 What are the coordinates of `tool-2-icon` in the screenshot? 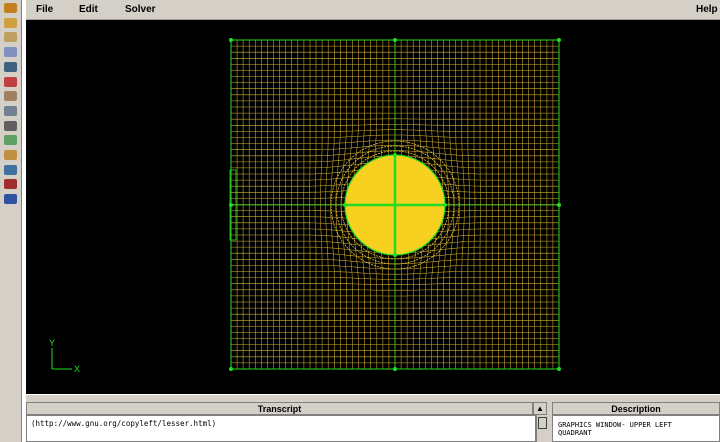 It's located at (10, 22).